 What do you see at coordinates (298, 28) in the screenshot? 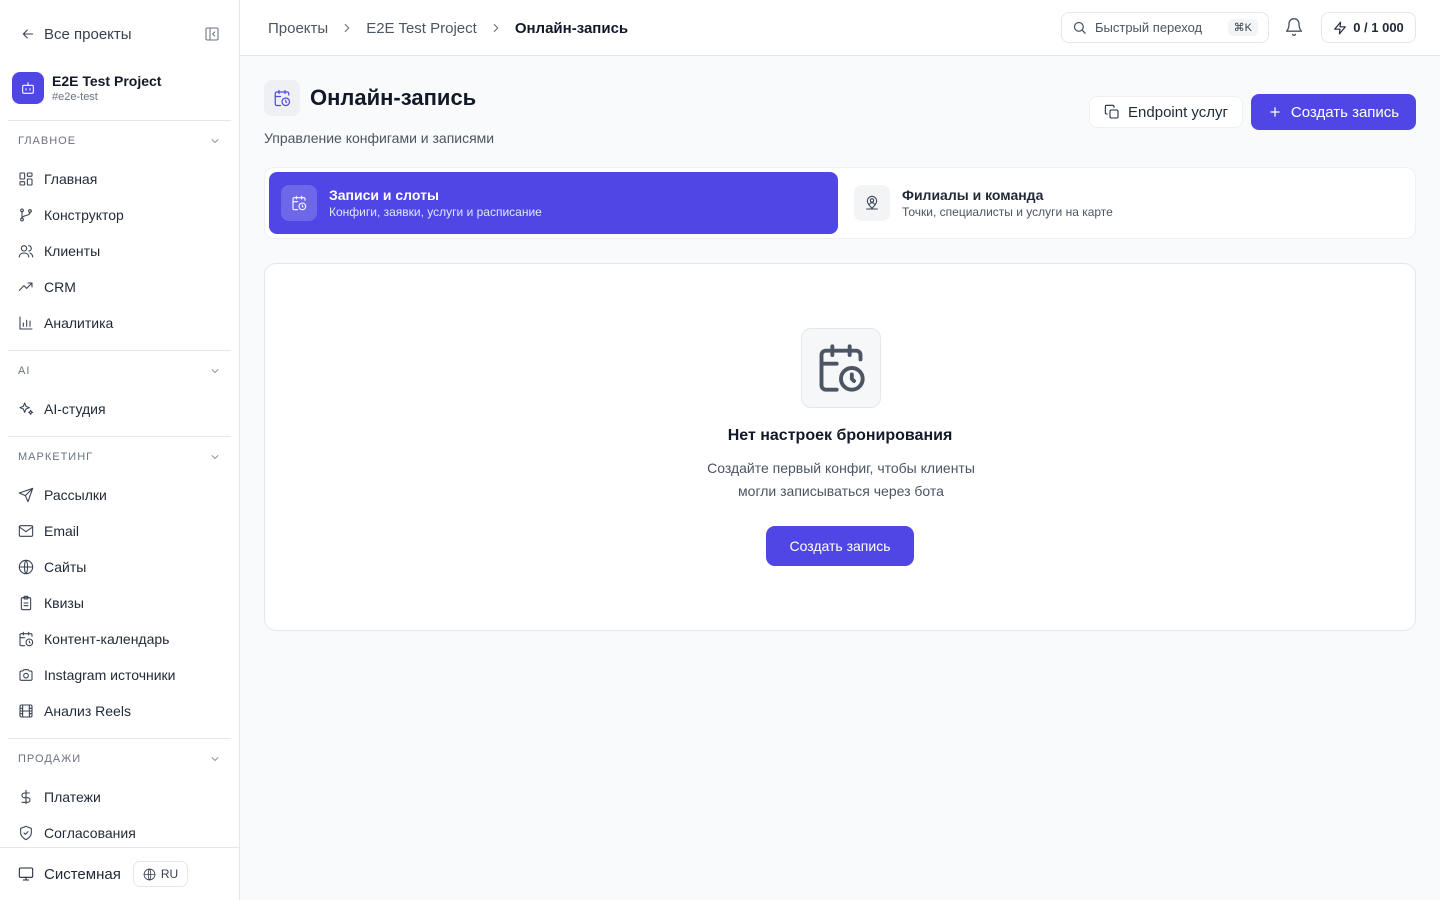
I see `breadcrumb-projects: Проекты` at bounding box center [298, 28].